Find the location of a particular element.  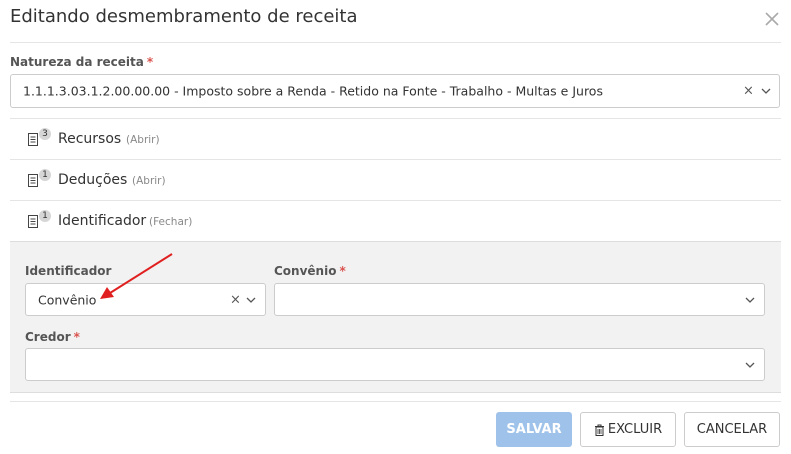

identificador-select: Convênio × is located at coordinates (145, 299).